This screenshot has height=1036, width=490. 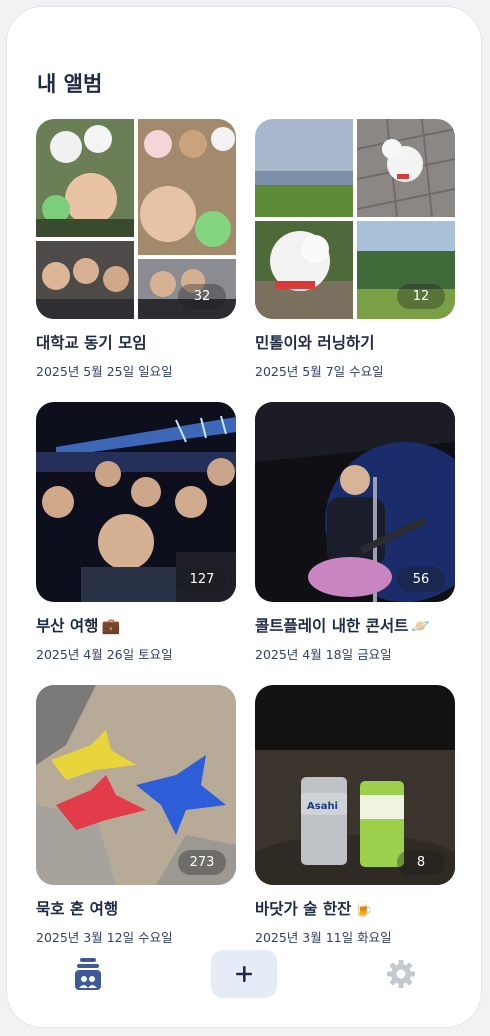 What do you see at coordinates (136, 785) in the screenshot?
I see `album-cover: 273` at bounding box center [136, 785].